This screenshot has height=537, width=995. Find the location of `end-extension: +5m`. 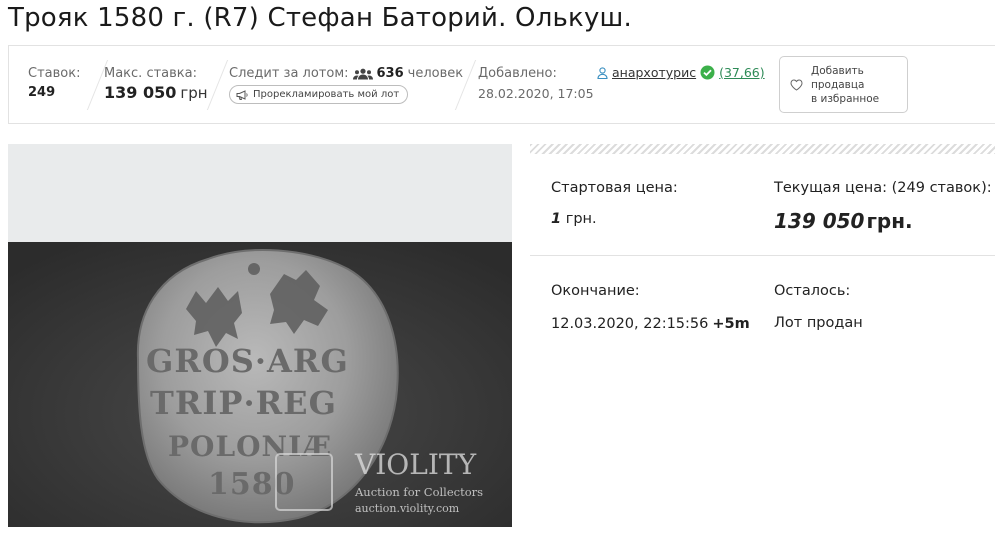

end-extension: +5m is located at coordinates (731, 324).